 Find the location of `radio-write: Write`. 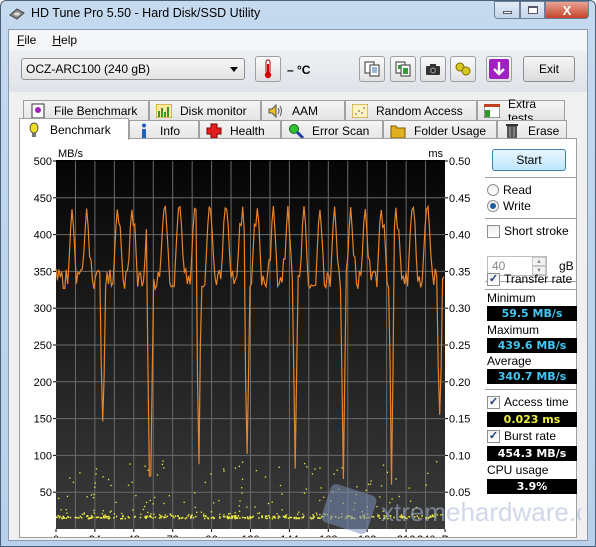

radio-write: Write is located at coordinates (509, 206).